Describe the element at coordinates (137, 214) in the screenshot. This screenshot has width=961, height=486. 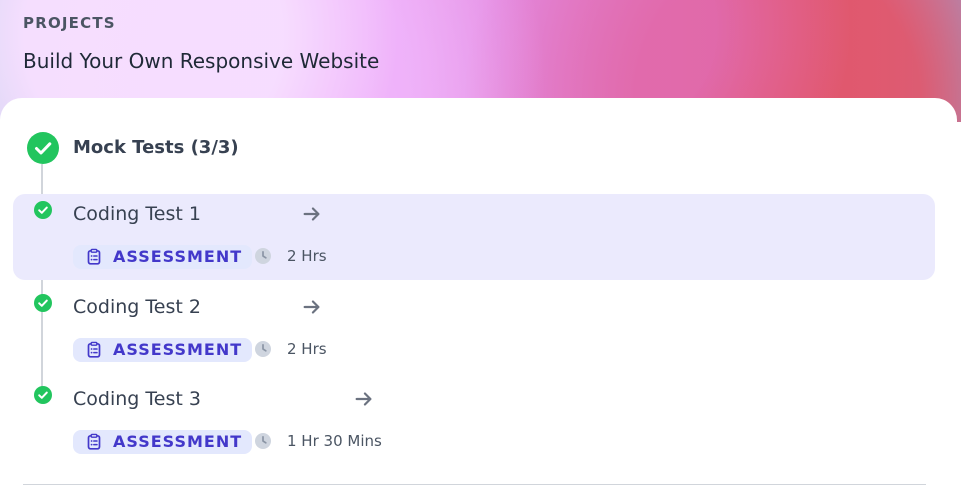
I see `coding-test-title: Coding Test 1` at that location.